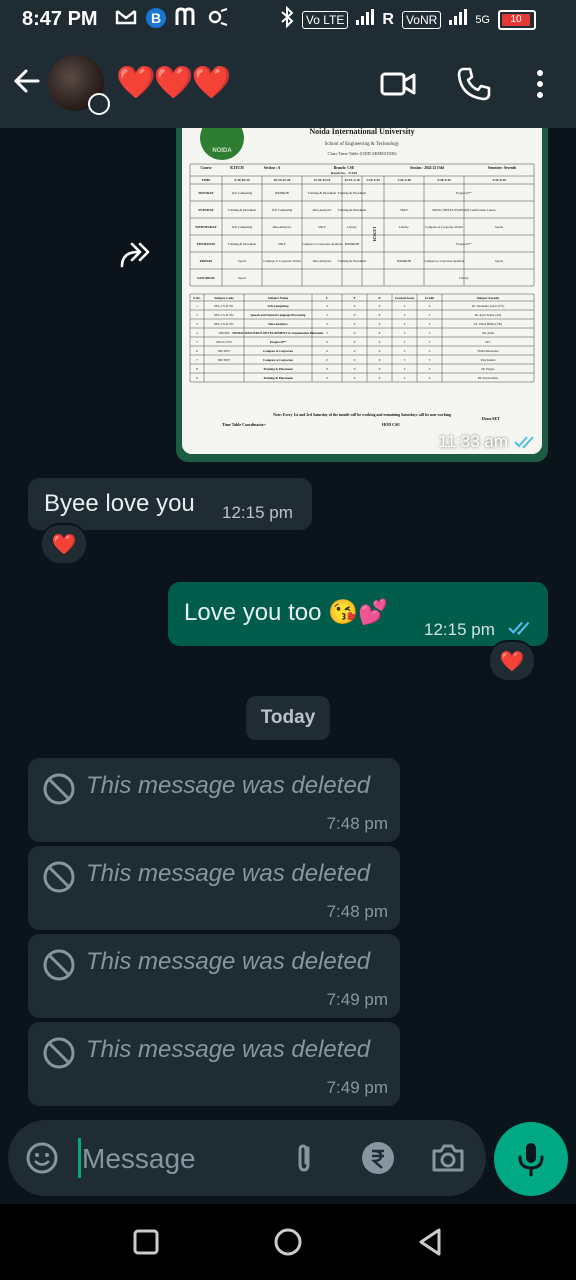  I want to click on document-text: Session : 2024-25 Odd, so click(427, 168).